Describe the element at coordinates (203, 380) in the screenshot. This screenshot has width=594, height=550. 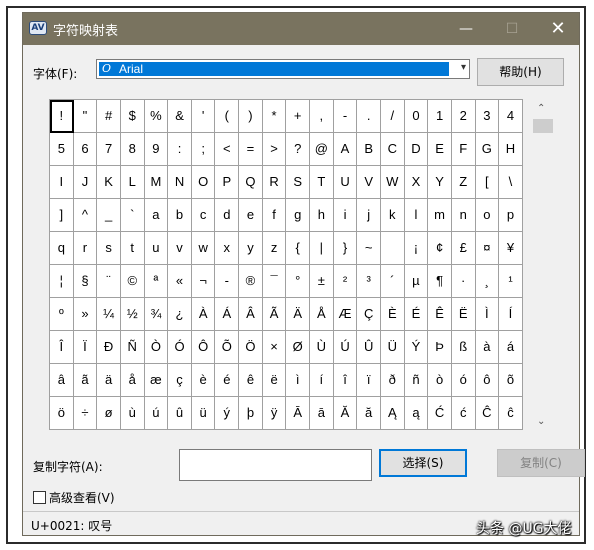
I see `character-cell: è` at that location.